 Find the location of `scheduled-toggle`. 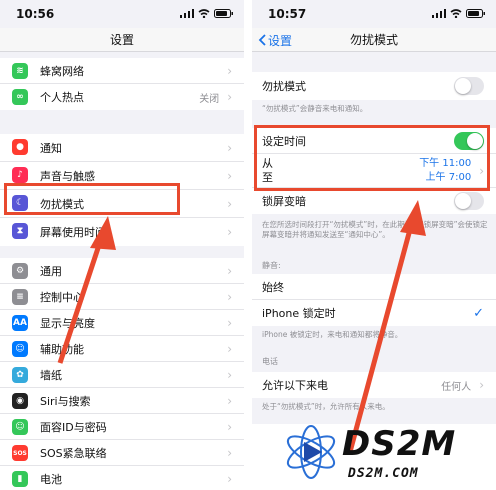

scheduled-toggle is located at coordinates (469, 140).